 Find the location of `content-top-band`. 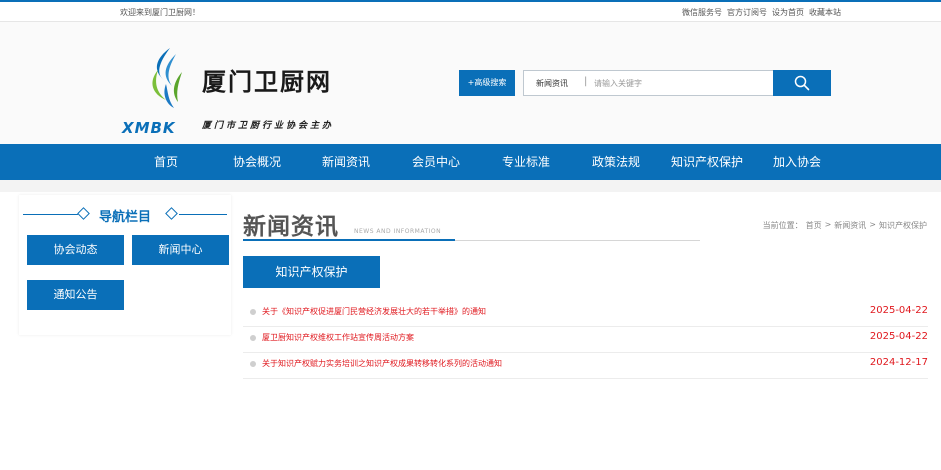

content-top-band is located at coordinates (470, 186).